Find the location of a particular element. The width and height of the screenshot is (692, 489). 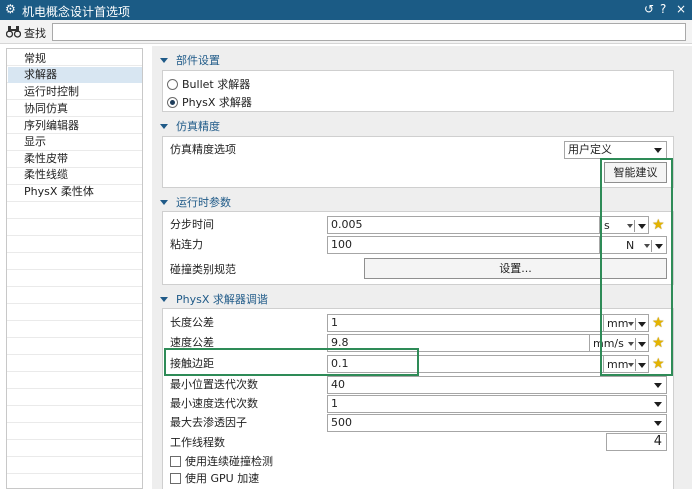

ccd-checkbox-row: 使用连续碰撞检测 is located at coordinates (221, 461).